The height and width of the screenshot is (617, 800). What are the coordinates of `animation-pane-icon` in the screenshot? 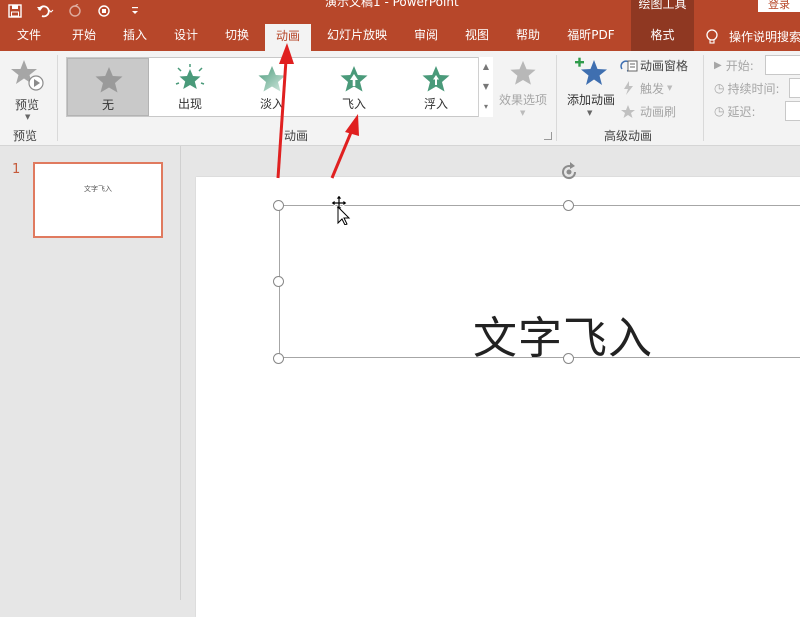 It's located at (629, 66).